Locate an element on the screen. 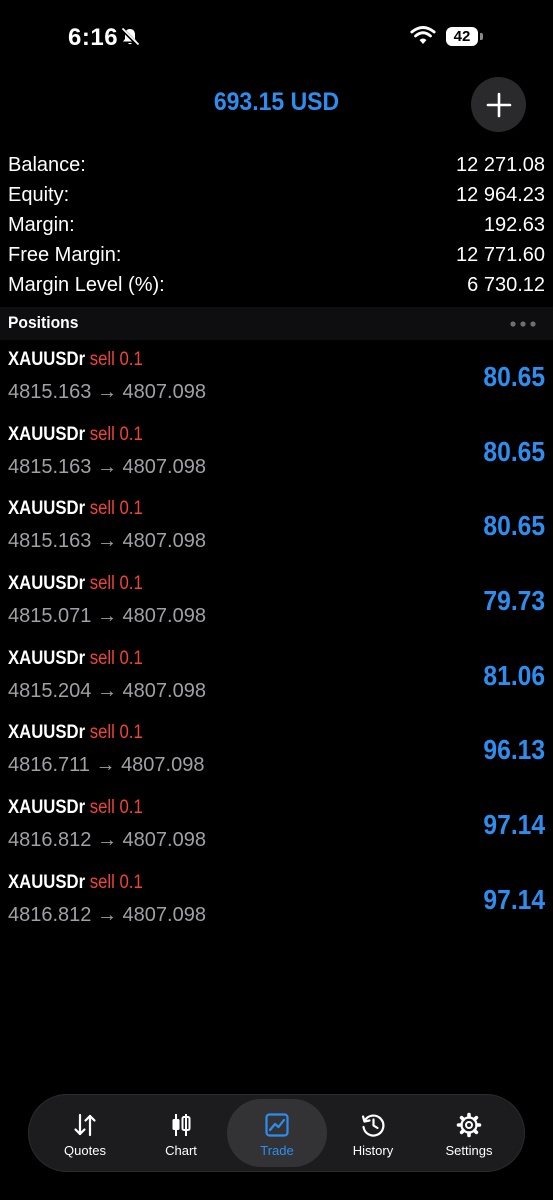 Image resolution: width=553 pixels, height=1200 pixels. summary-value: 192.63 is located at coordinates (514, 225).